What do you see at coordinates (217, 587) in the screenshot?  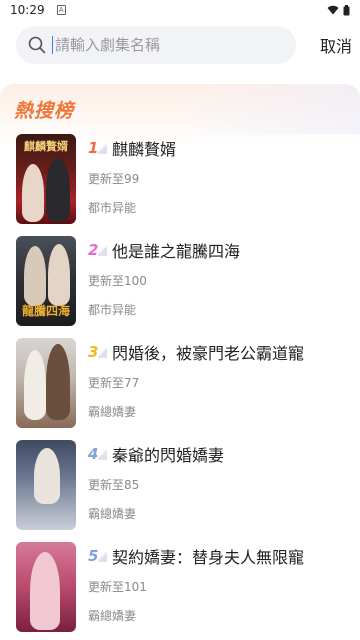 I see `item-info: 5 契約嬌妻：替身夫人無限寵 更新至101 霸總嬌妻` at bounding box center [217, 587].